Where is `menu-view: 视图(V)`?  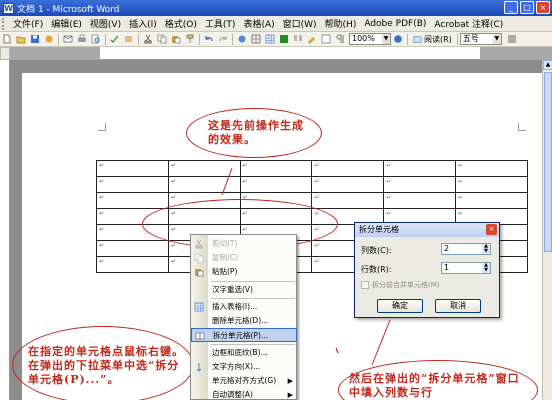 menu-view: 视图(V) is located at coordinates (105, 23).